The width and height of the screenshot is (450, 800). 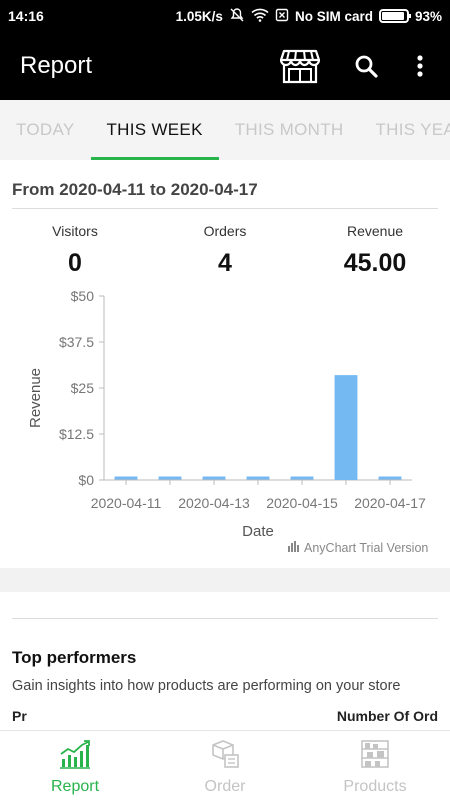 What do you see at coordinates (237, 16) in the screenshot?
I see `mute-icon` at bounding box center [237, 16].